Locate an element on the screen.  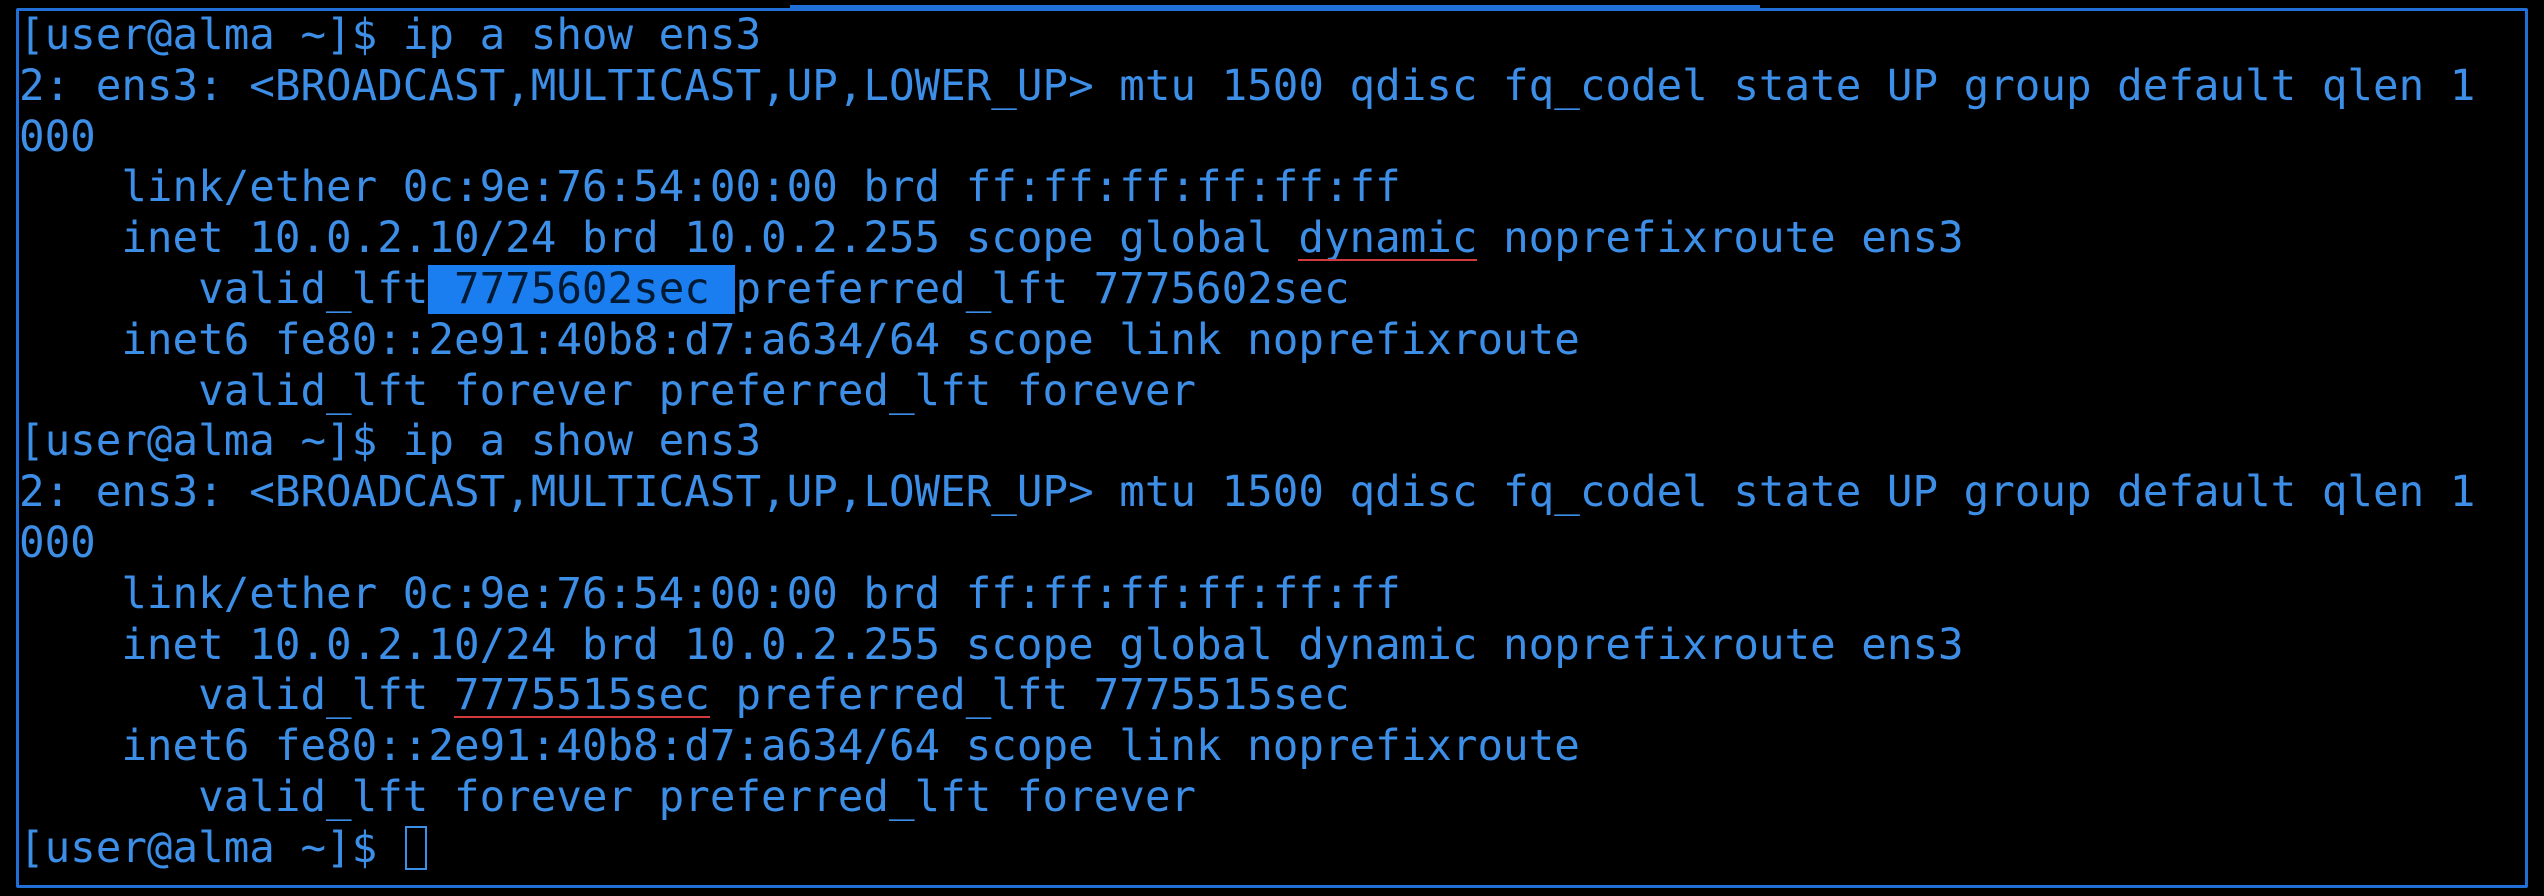
terminal-top-tab-edge is located at coordinates (1275, 4).